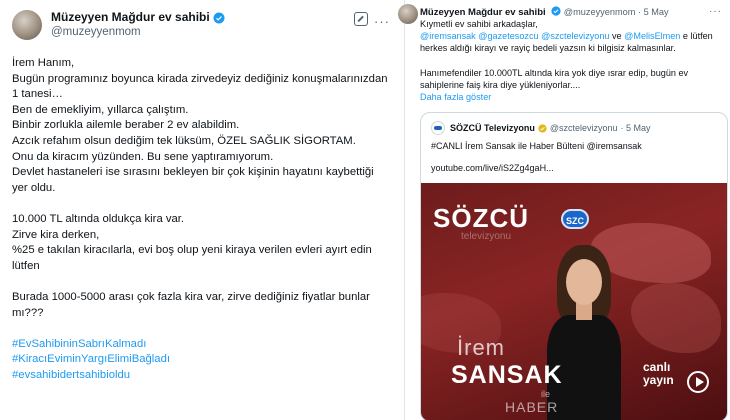 The width and height of the screenshot is (730, 420). What do you see at coordinates (202, 345) in the screenshot?
I see `hashtag-link: #EvSahibininSabrıKalmadı` at bounding box center [202, 345].